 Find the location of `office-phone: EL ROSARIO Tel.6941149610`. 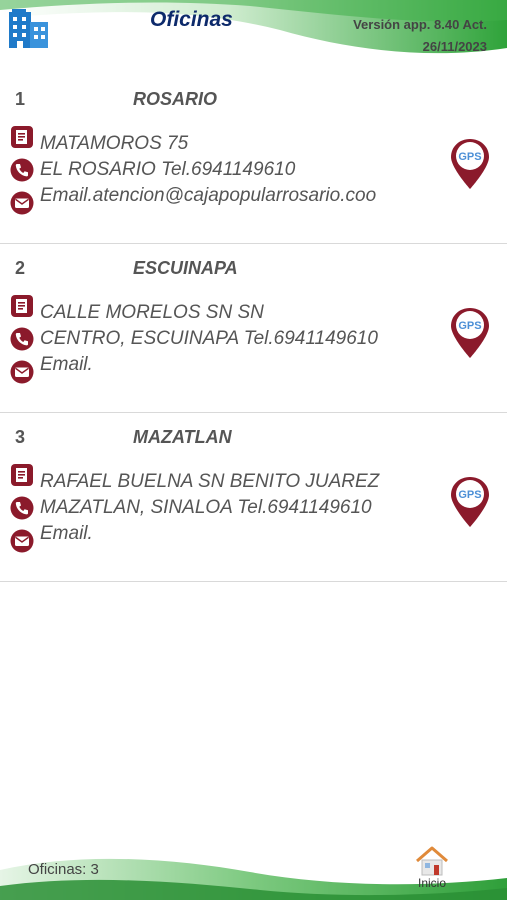

office-phone: EL ROSARIO Tel.6941149610 is located at coordinates (168, 169).